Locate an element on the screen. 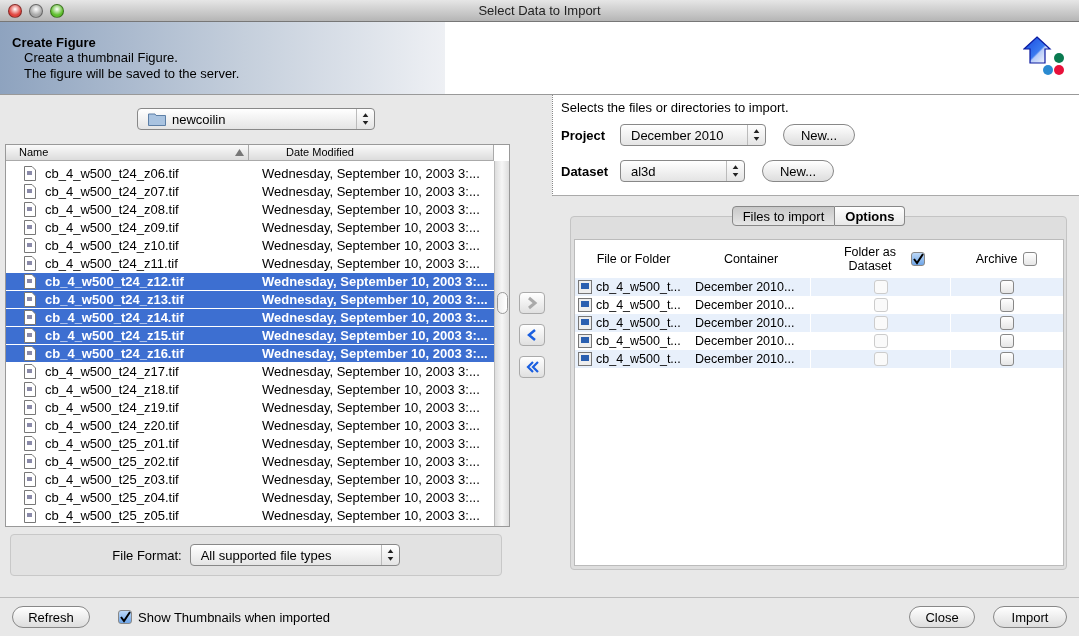  instruction-text: Selects the files or directories to import. is located at coordinates (675, 107).